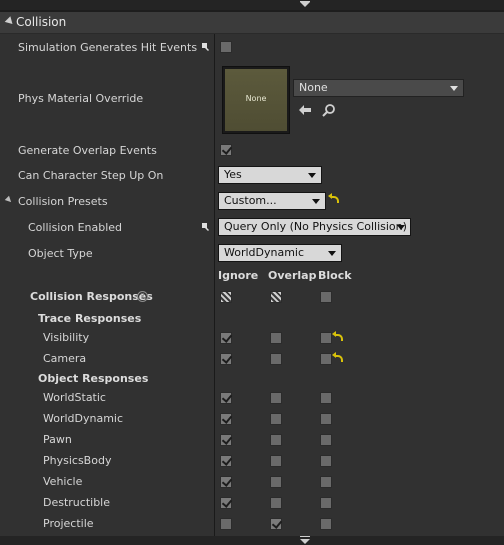 The image size is (504, 545). What do you see at coordinates (65, 358) in the screenshot?
I see `trace-row-label: Camera` at bounding box center [65, 358].